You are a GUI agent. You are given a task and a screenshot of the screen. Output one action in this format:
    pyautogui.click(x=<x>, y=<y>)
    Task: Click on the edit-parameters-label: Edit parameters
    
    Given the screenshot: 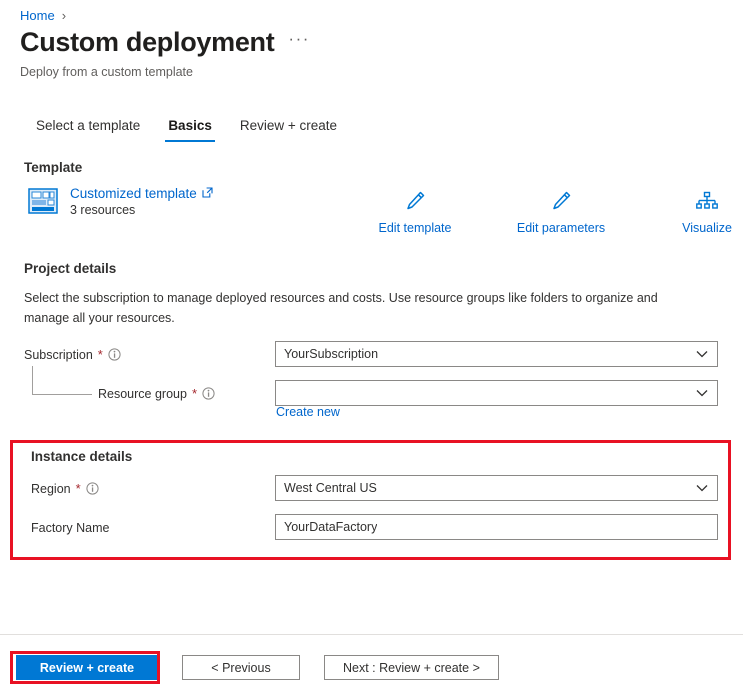 What is the action you would take?
    pyautogui.click(x=561, y=228)
    